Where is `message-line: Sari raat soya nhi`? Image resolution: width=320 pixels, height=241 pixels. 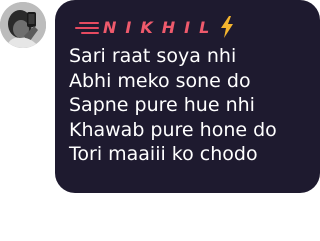 message-line: Sari raat soya nhi is located at coordinates (153, 56).